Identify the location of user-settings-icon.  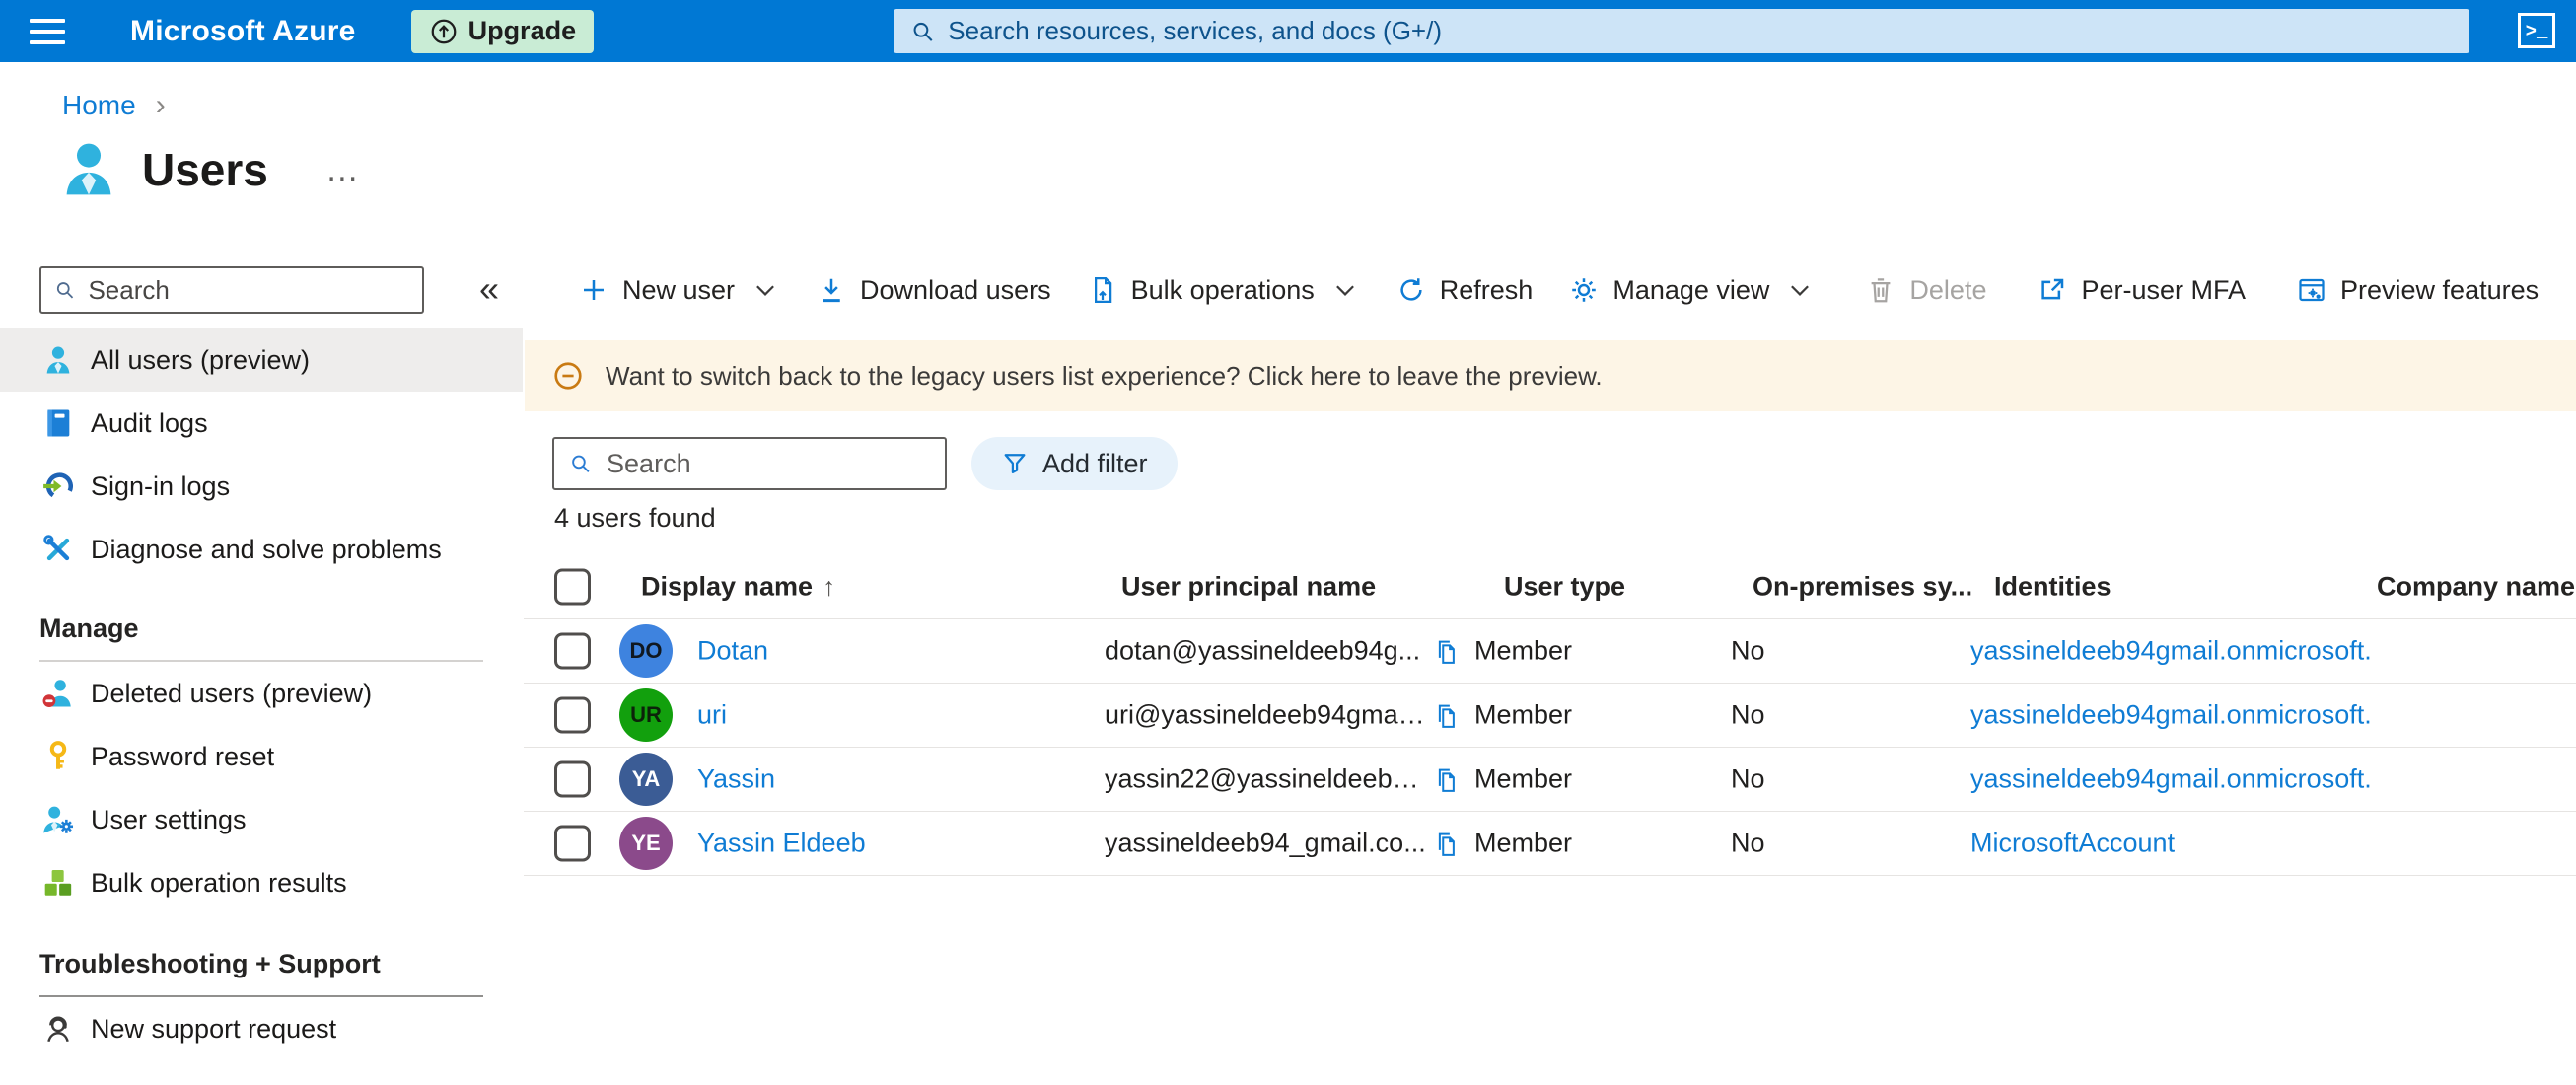
(59, 820).